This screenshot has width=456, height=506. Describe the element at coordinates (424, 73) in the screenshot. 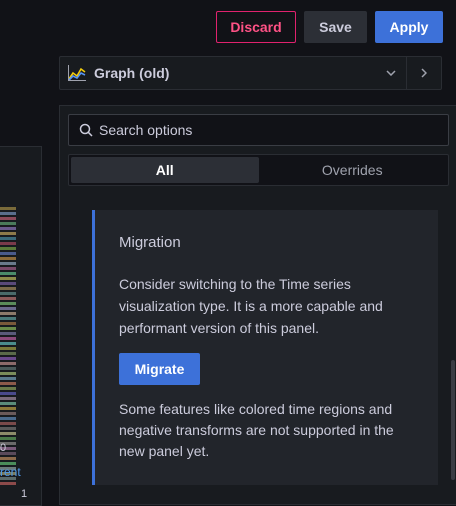

I see `chevron-right-icon` at that location.